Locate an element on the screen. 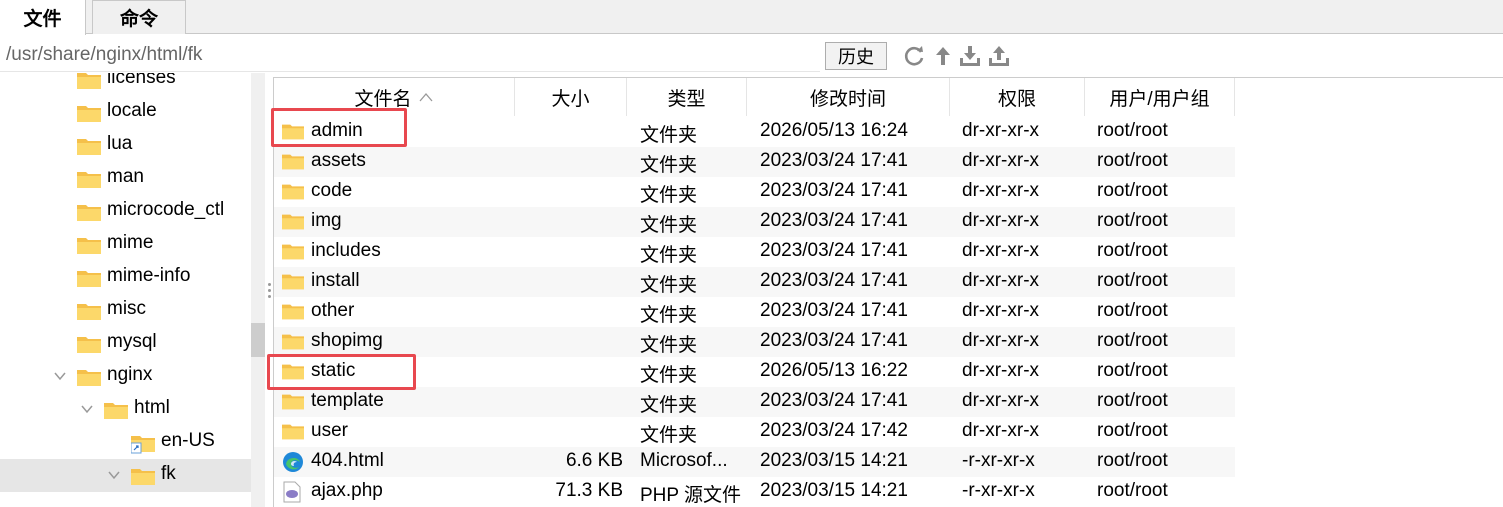 The height and width of the screenshot is (507, 1503). file-name: assets is located at coordinates (338, 160).